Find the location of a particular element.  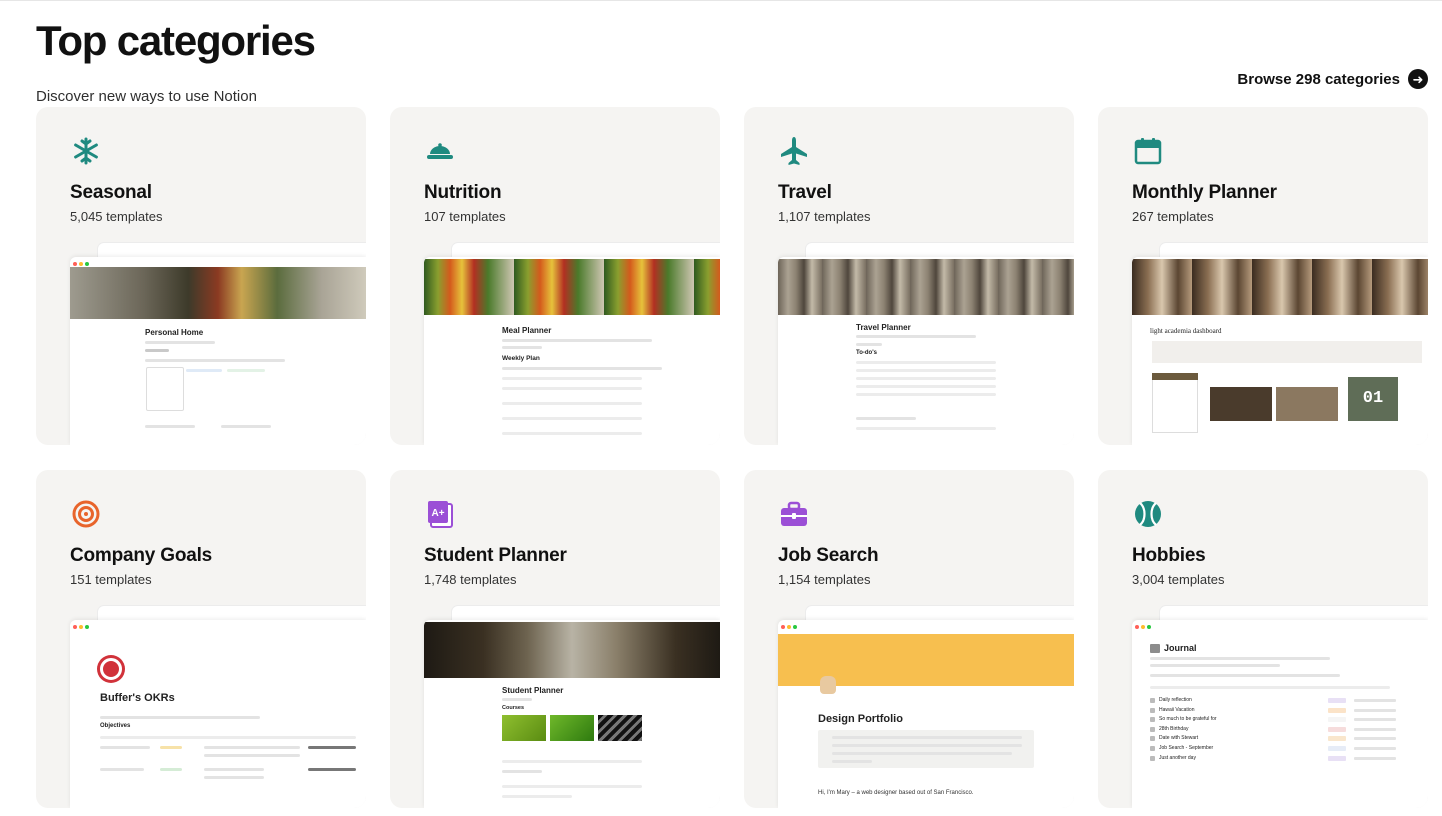

template-count: 5,045 templates is located at coordinates (116, 216).